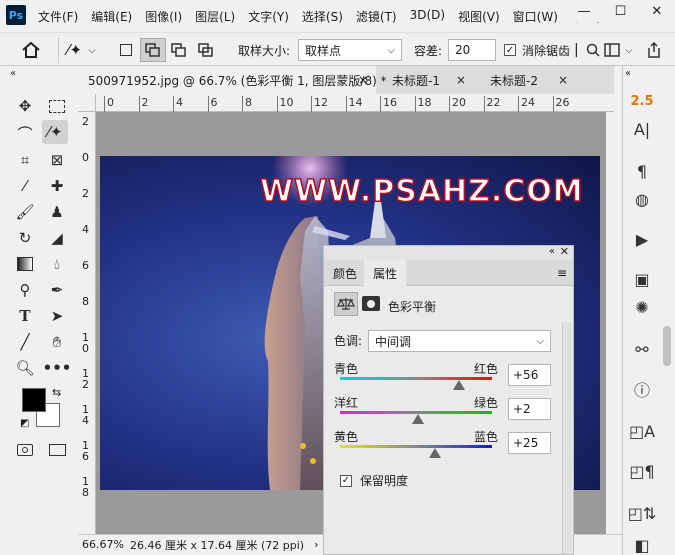 This screenshot has width=675, height=555. Describe the element at coordinates (25, 238) in the screenshot. I see `history-brush-tool-icon: ↻` at that location.